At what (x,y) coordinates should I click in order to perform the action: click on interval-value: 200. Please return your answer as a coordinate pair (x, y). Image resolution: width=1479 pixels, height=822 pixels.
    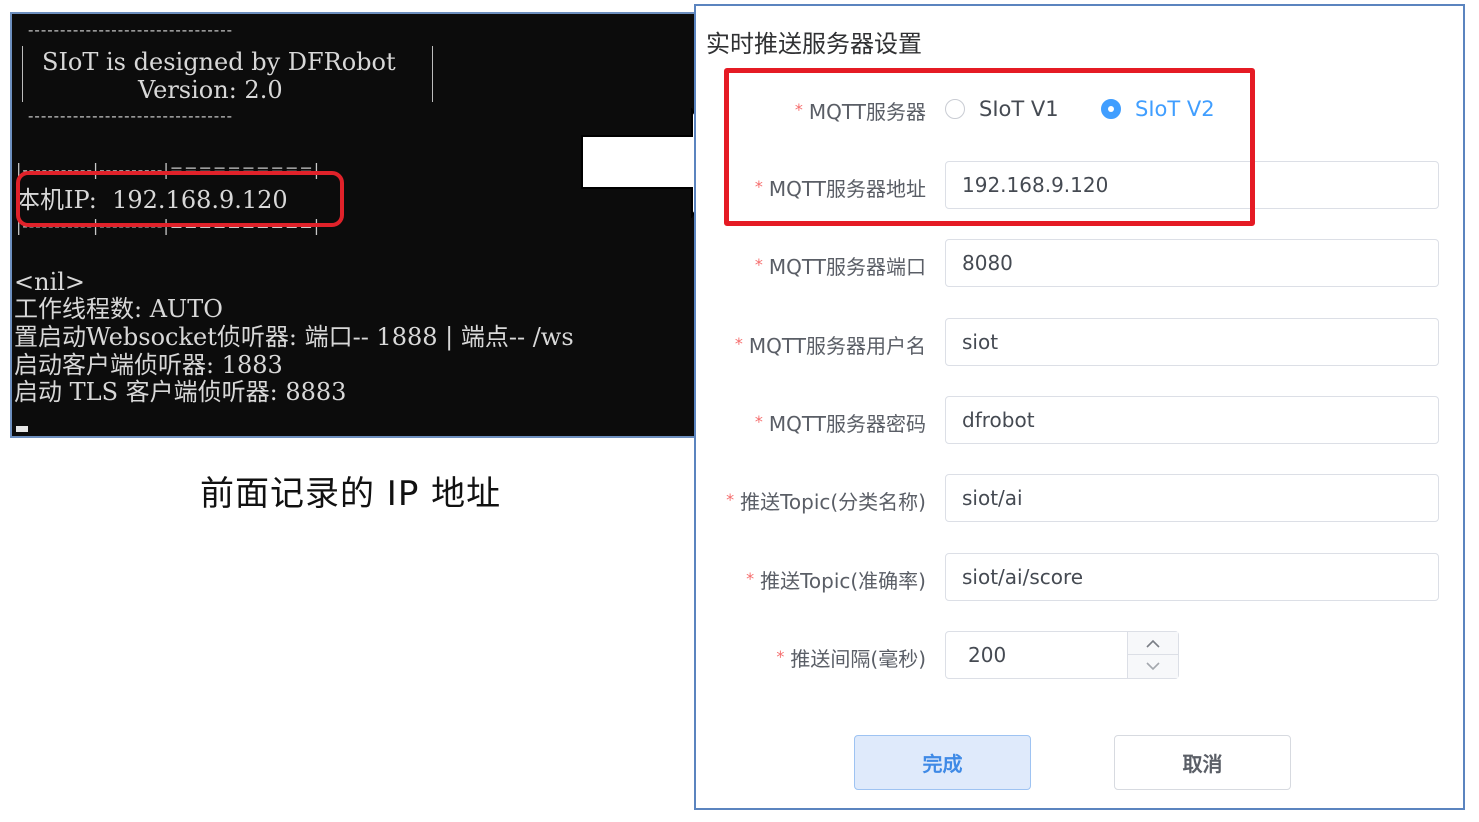
    Looking at the image, I should click on (987, 655).